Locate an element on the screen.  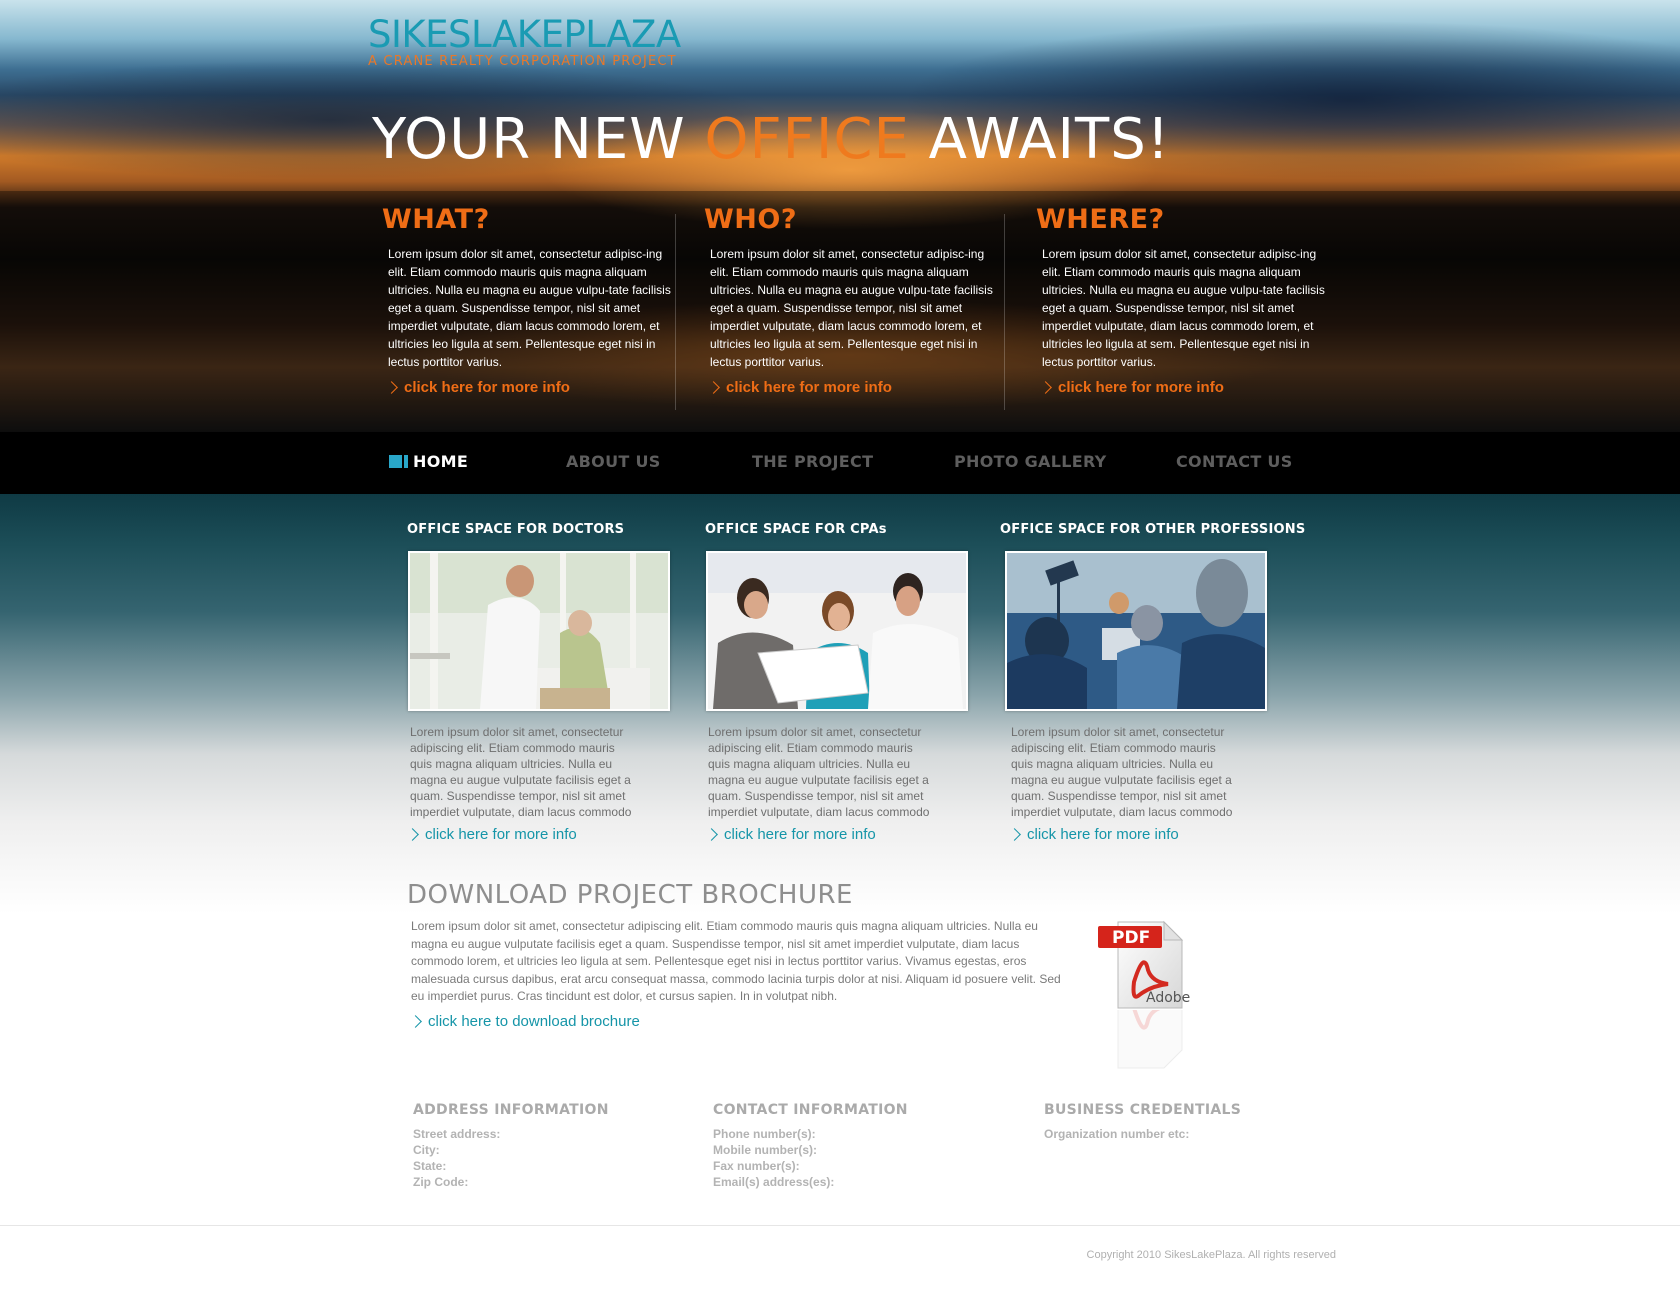
info-line: Phone number(s): is located at coordinates (764, 1134).